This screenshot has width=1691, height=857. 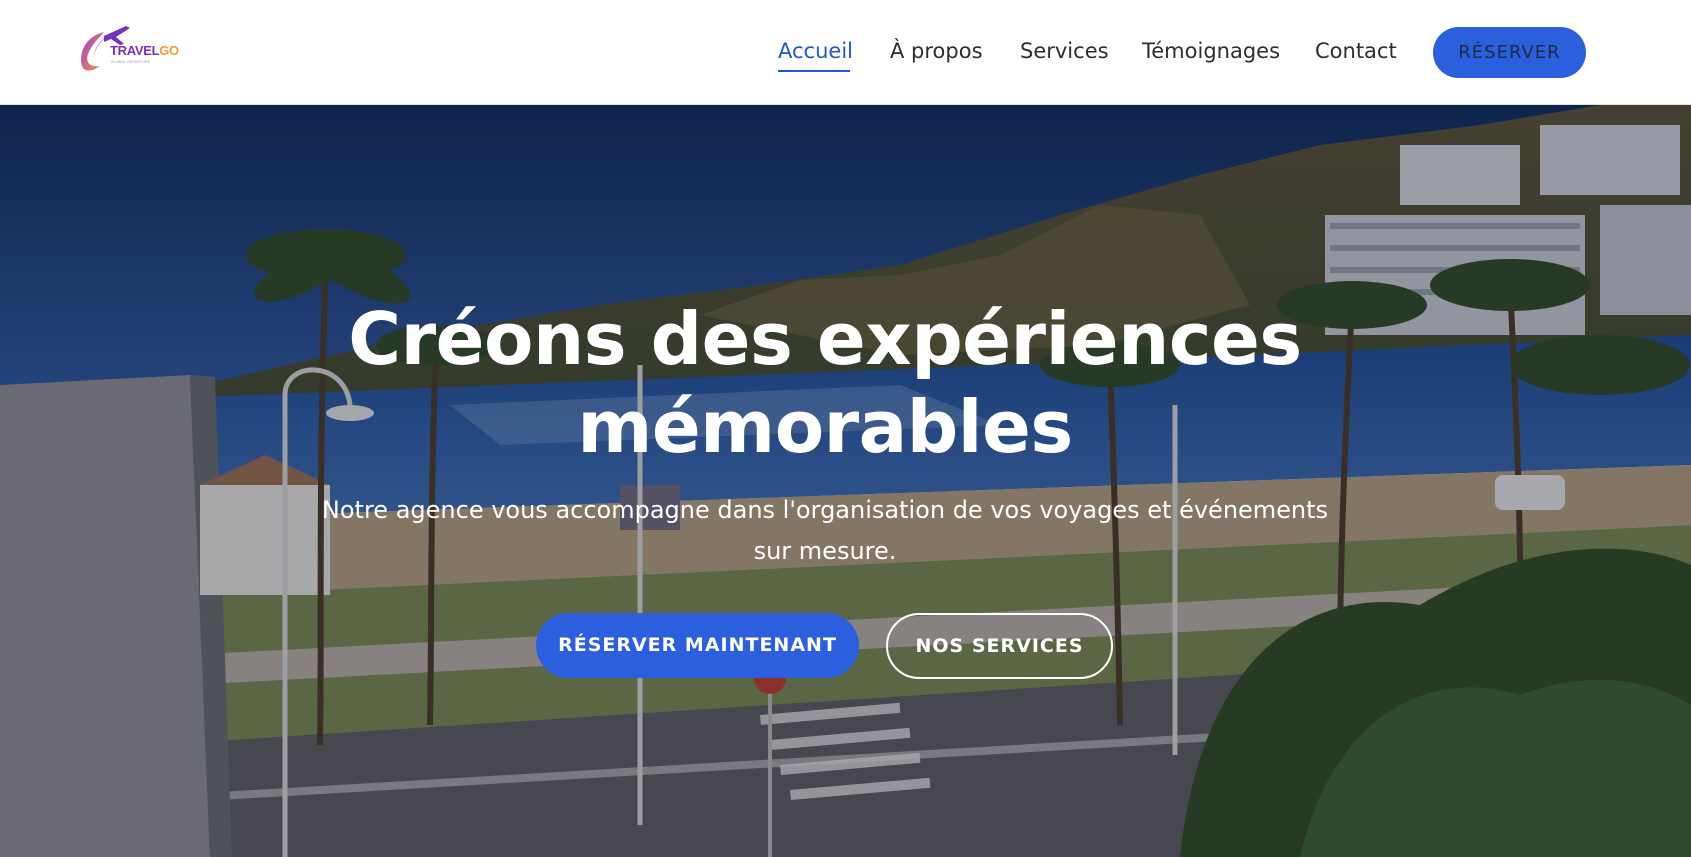 What do you see at coordinates (1211, 51) in the screenshot?
I see `nav-item-temoignages: Témoignages` at bounding box center [1211, 51].